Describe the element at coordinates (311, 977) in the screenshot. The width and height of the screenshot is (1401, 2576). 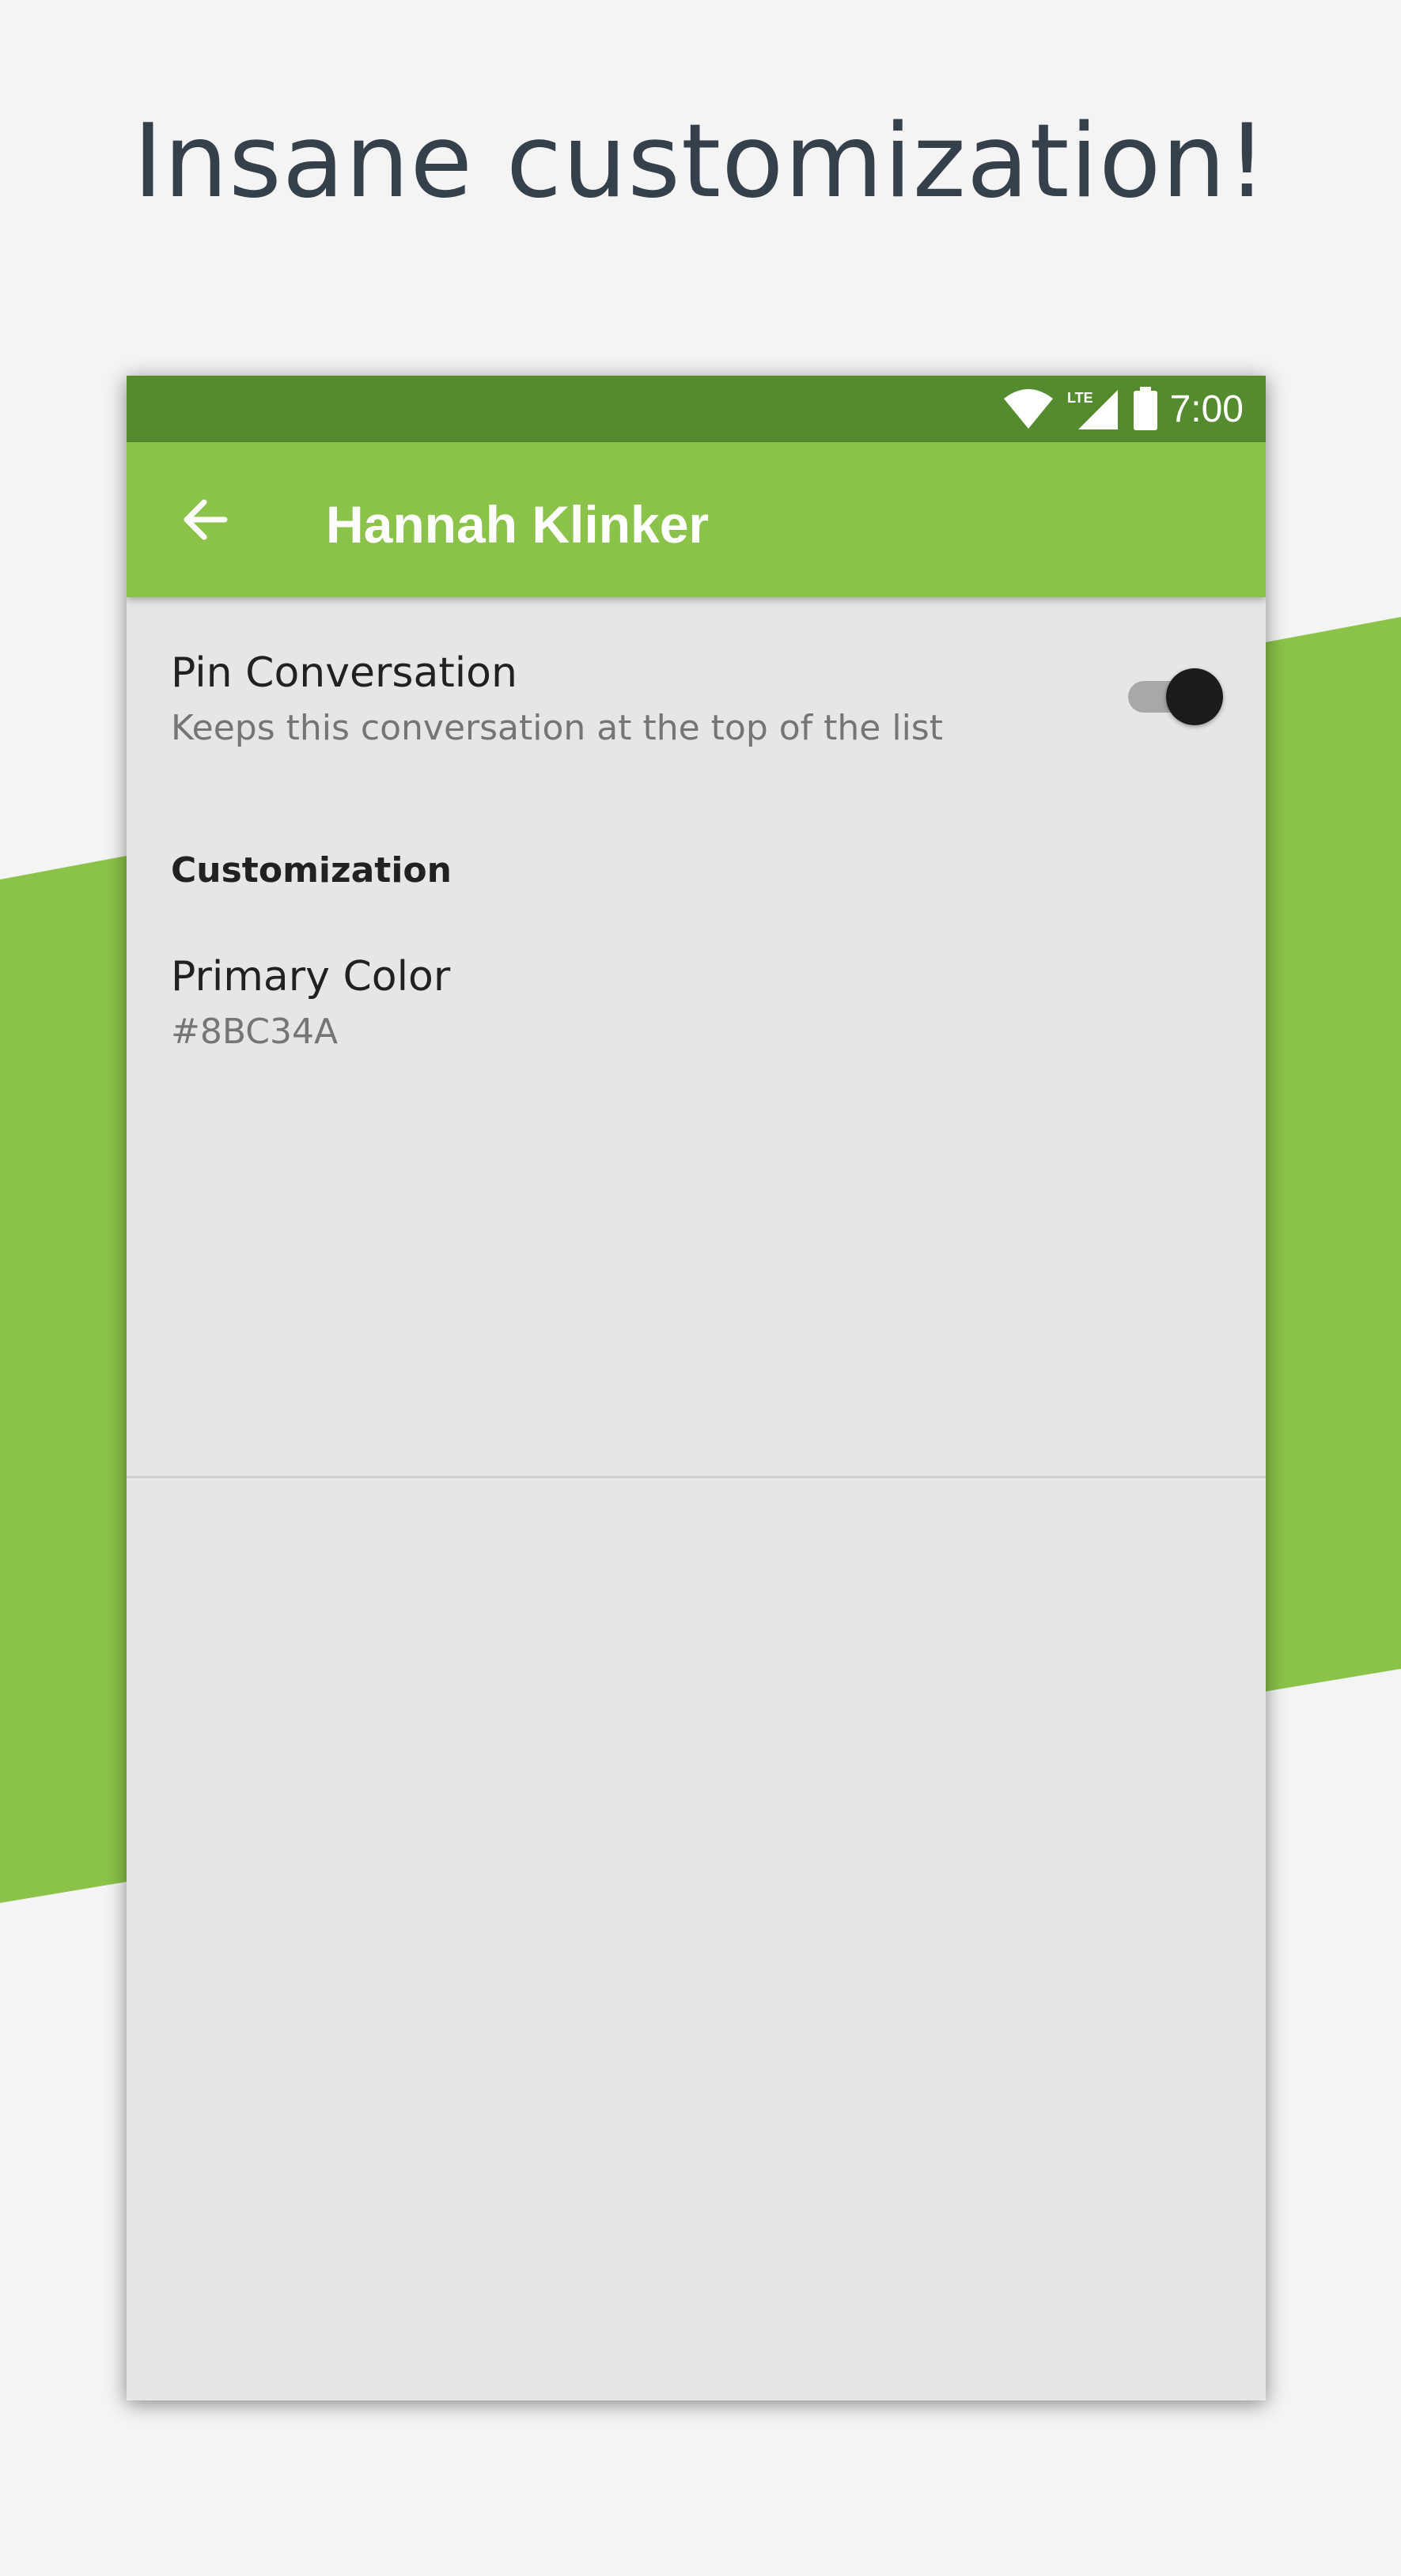
I see `primary-color-title: Primary Color` at that location.